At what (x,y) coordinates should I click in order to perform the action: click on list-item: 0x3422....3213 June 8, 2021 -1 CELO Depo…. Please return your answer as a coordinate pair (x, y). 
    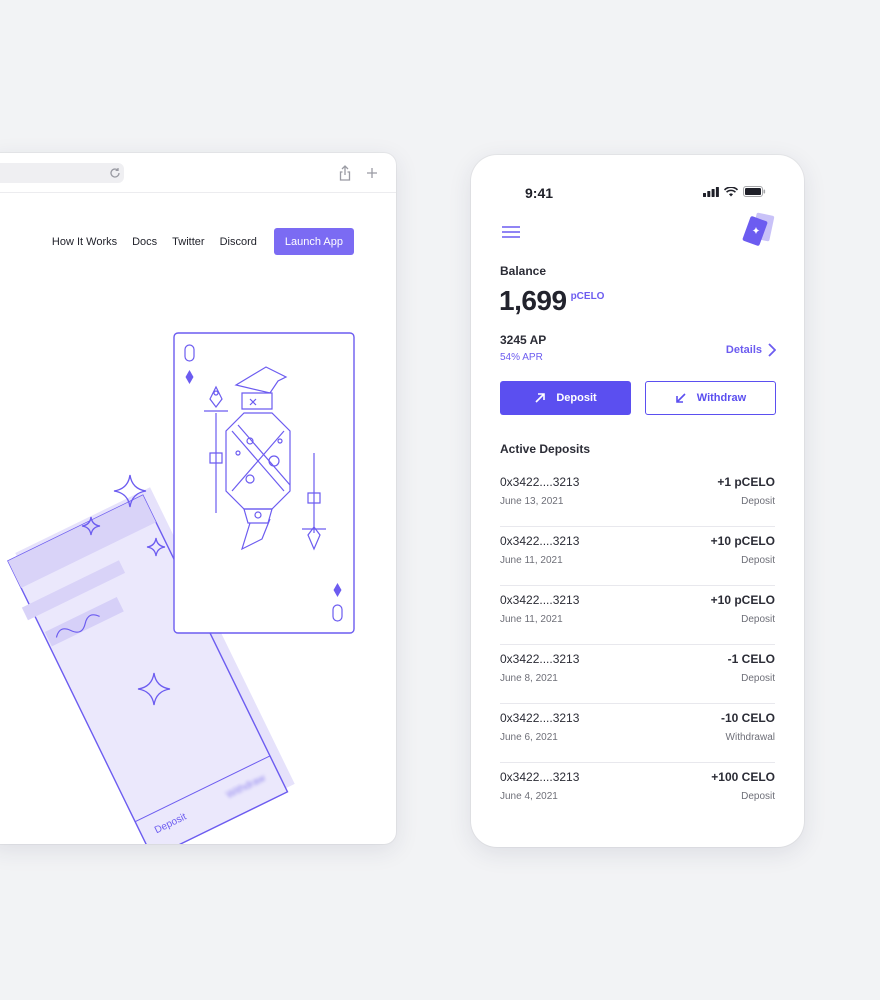
    Looking at the image, I should click on (637, 674).